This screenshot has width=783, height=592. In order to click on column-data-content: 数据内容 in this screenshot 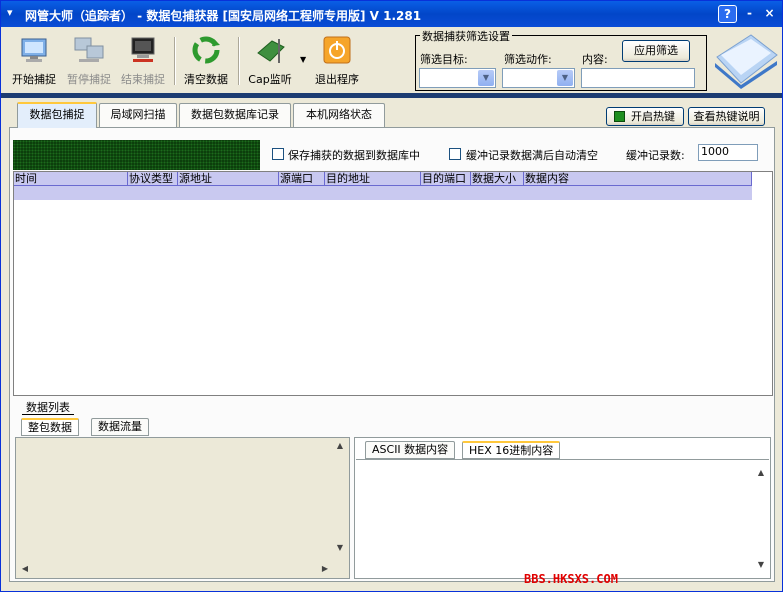, I will do `click(638, 179)`.